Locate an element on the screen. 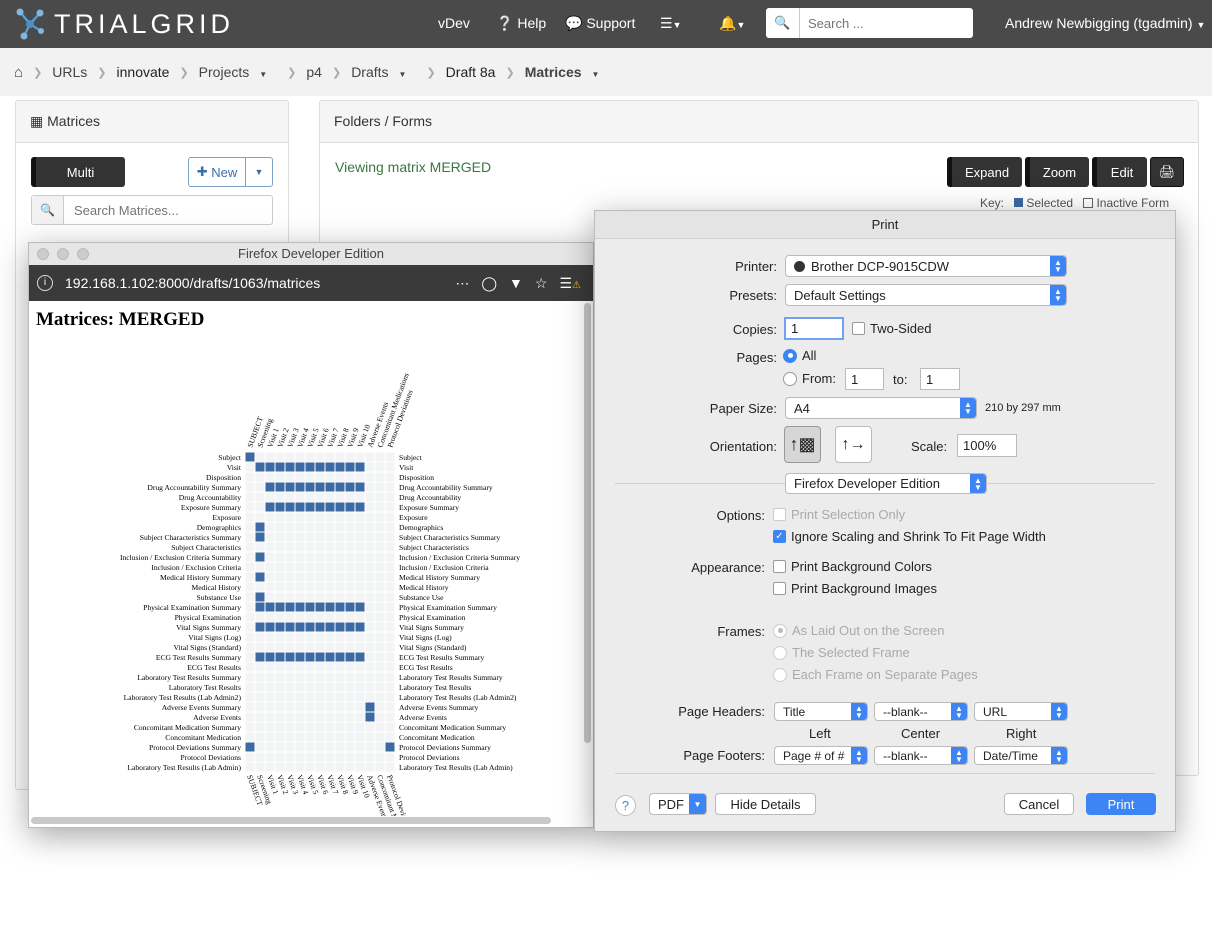  footer-center-select: --blank-- ▲ ▼ is located at coordinates (921, 755).